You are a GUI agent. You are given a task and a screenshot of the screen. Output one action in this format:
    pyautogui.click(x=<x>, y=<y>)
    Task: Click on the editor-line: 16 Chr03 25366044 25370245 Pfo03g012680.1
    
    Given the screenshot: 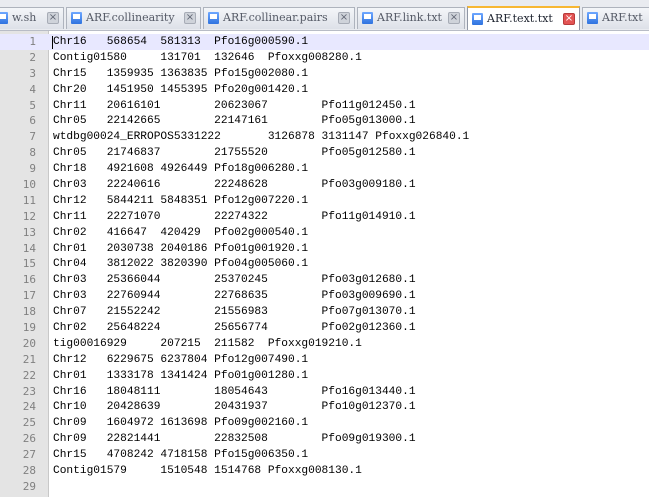 What is the action you would take?
    pyautogui.click(x=324, y=280)
    